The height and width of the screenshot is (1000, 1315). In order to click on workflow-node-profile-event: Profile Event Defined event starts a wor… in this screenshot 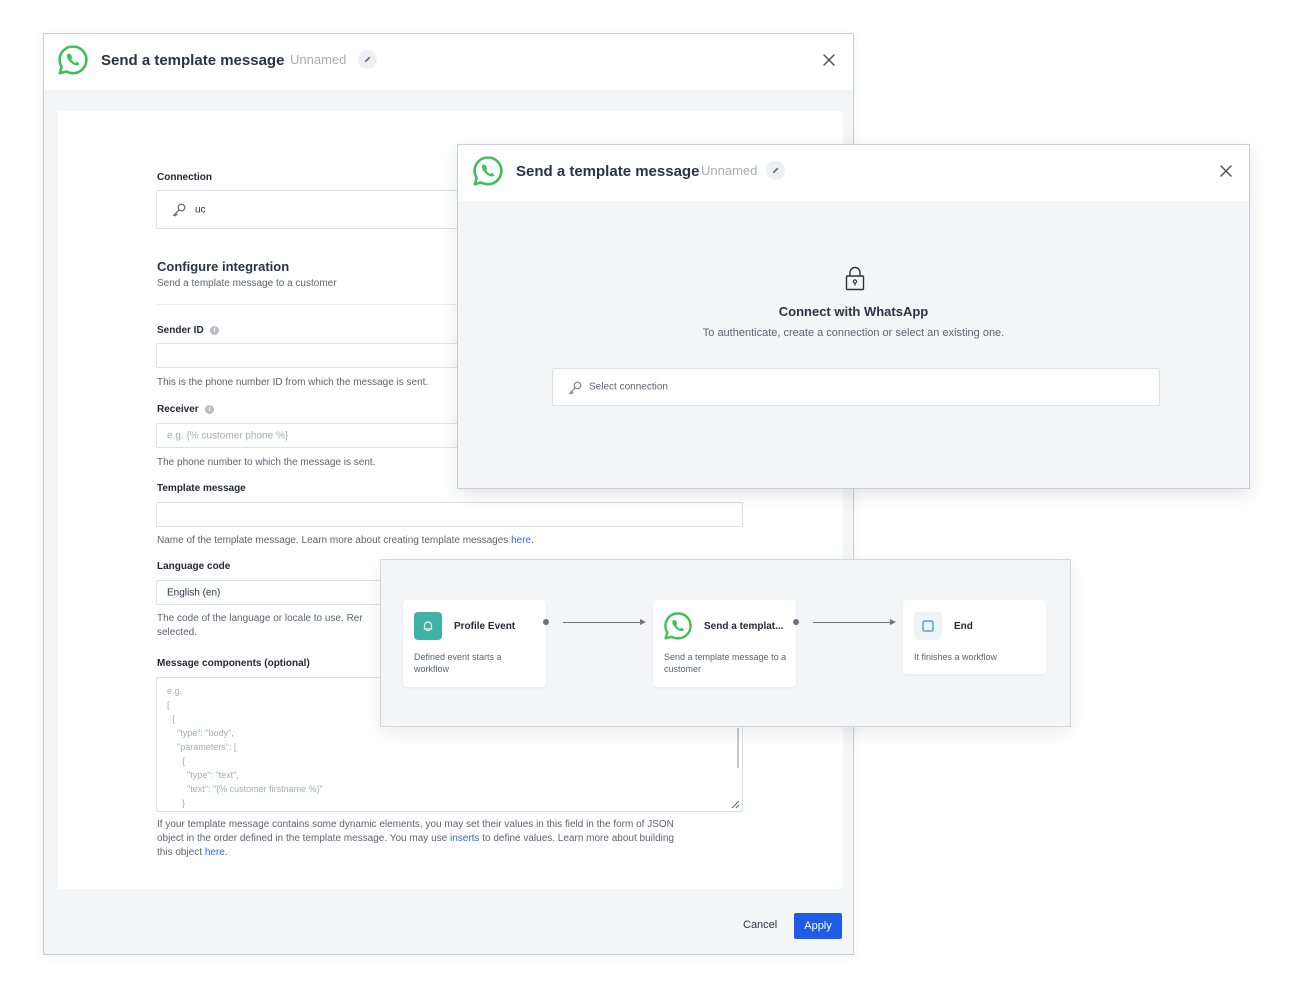, I will do `click(474, 643)`.